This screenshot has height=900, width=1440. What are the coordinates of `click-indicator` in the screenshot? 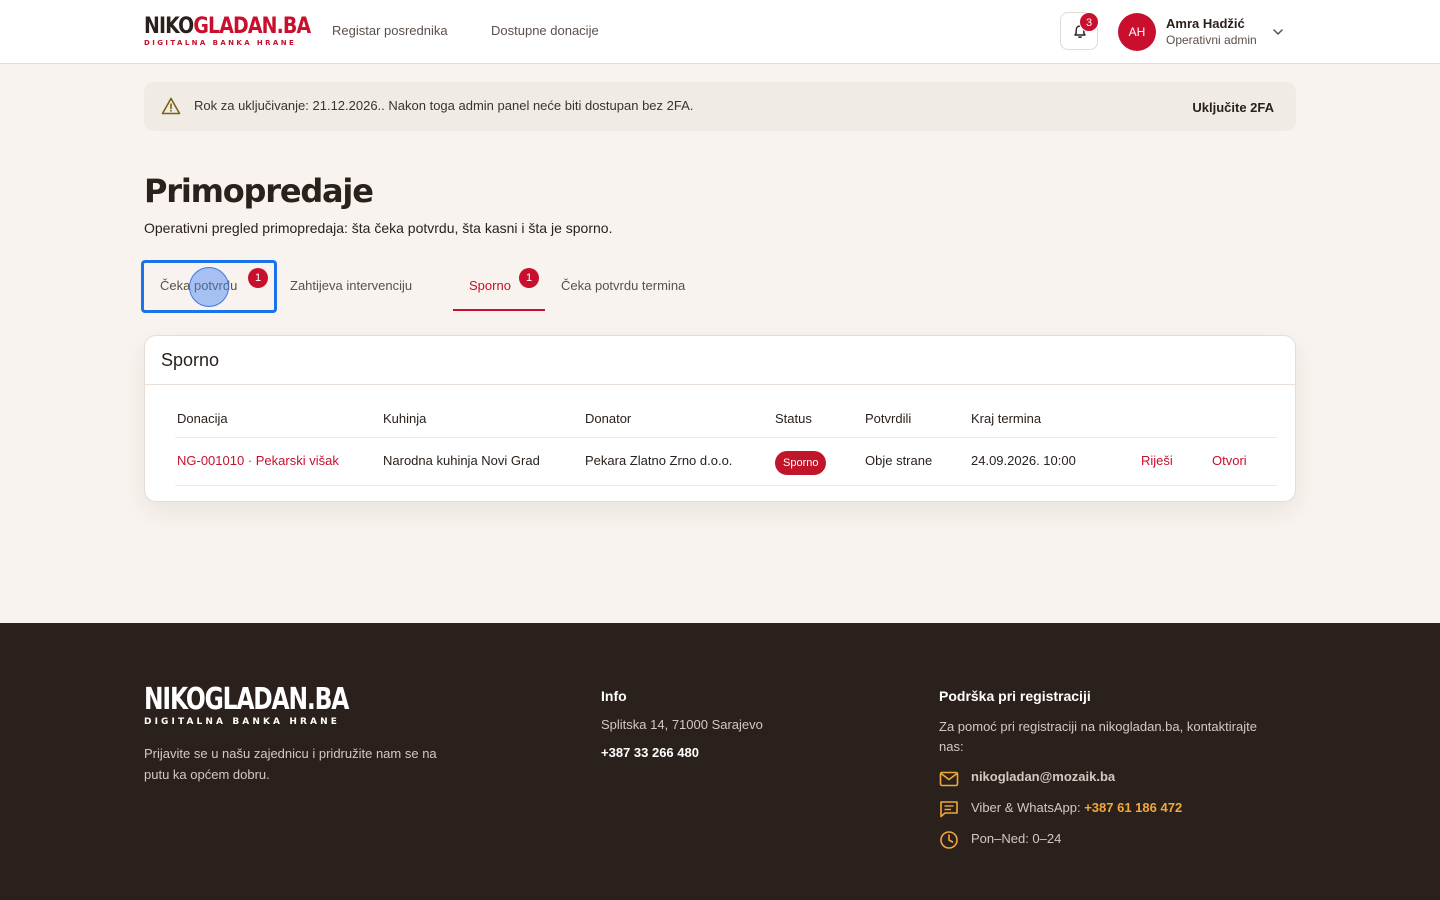 It's located at (209, 287).